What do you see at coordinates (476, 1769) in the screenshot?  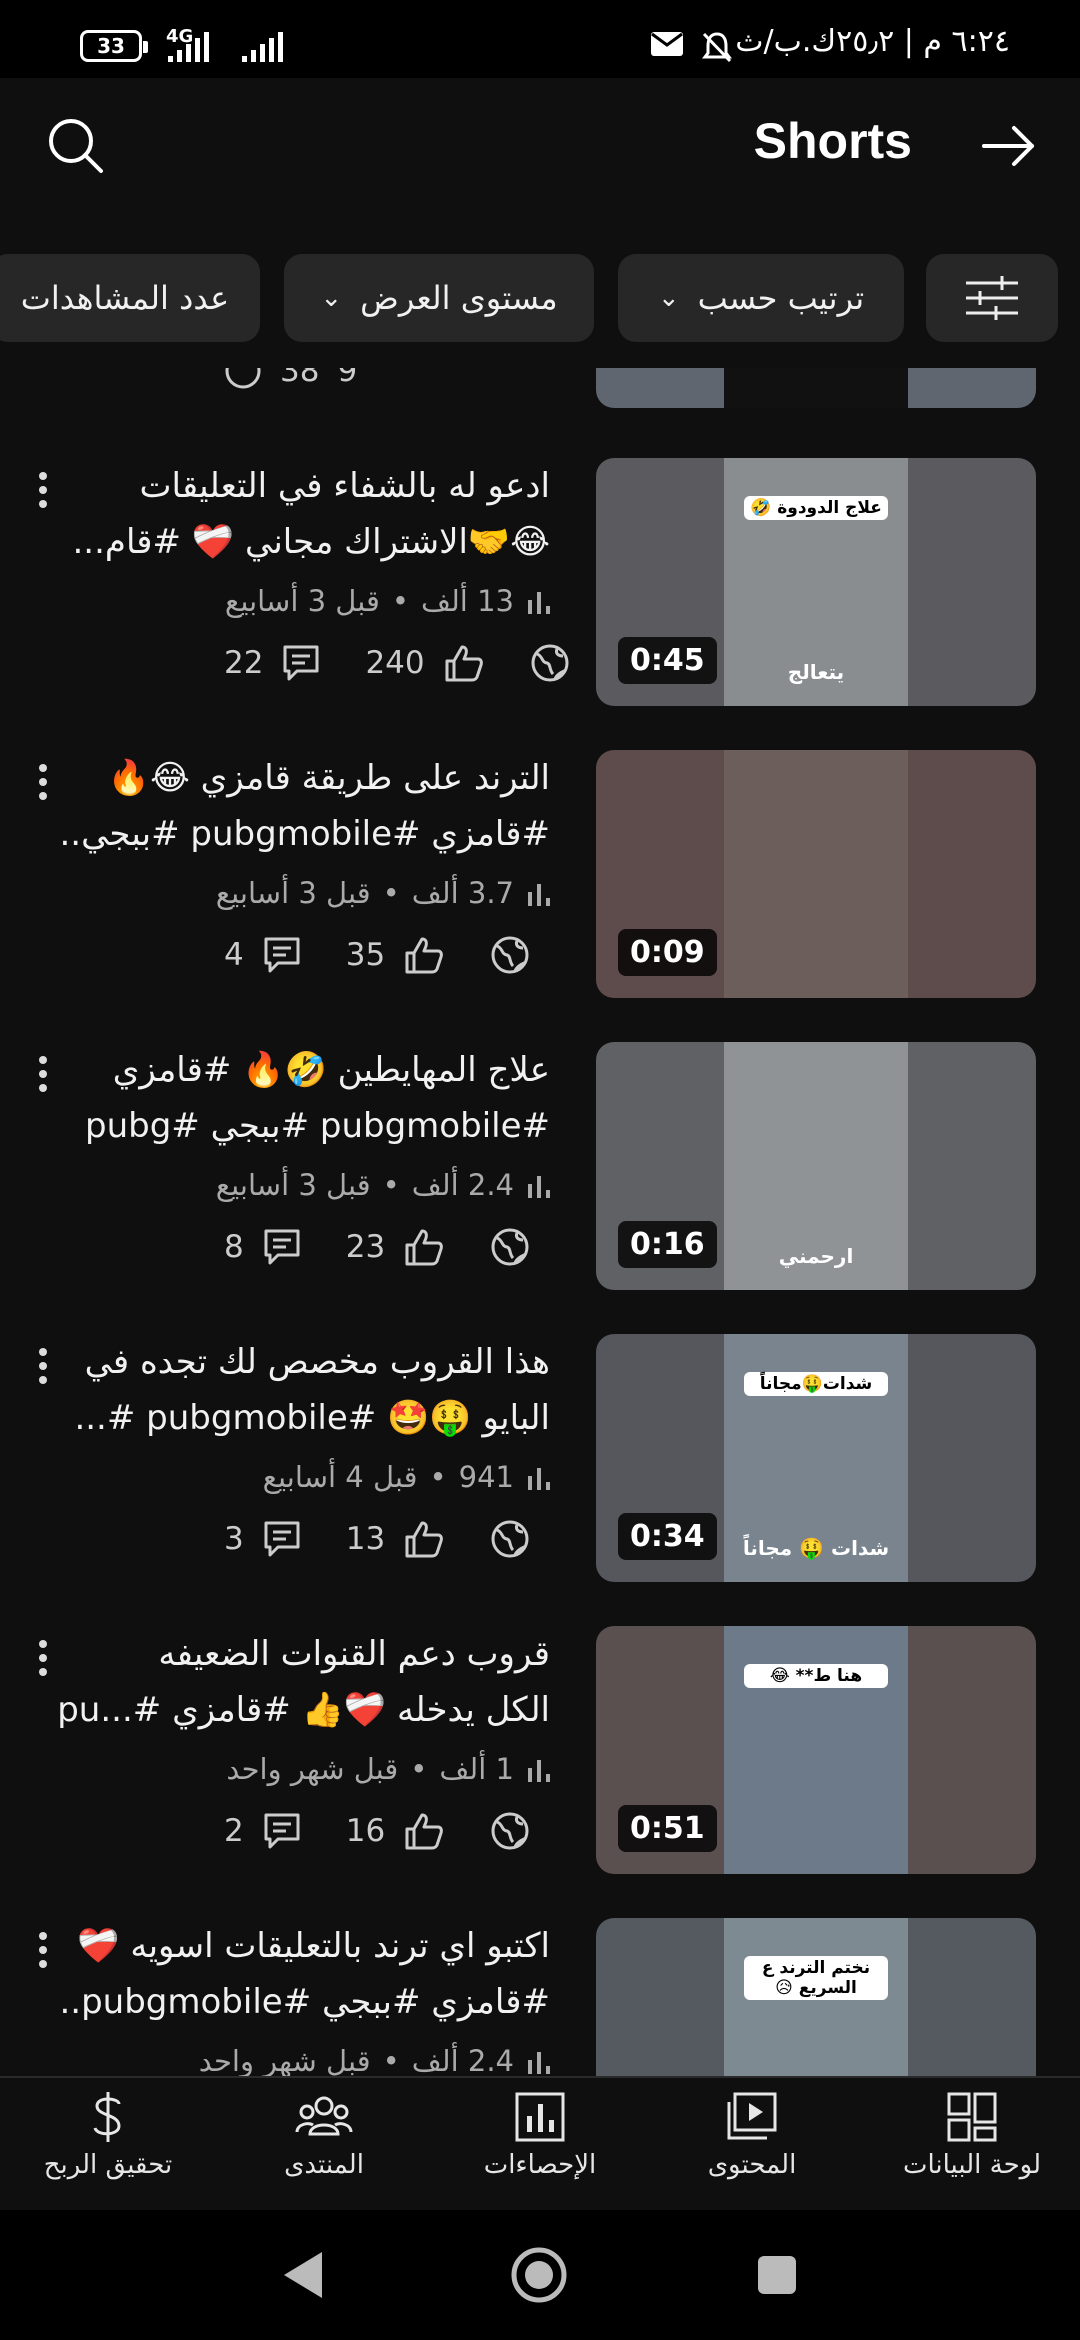 I see `views-count: 1 ألف` at bounding box center [476, 1769].